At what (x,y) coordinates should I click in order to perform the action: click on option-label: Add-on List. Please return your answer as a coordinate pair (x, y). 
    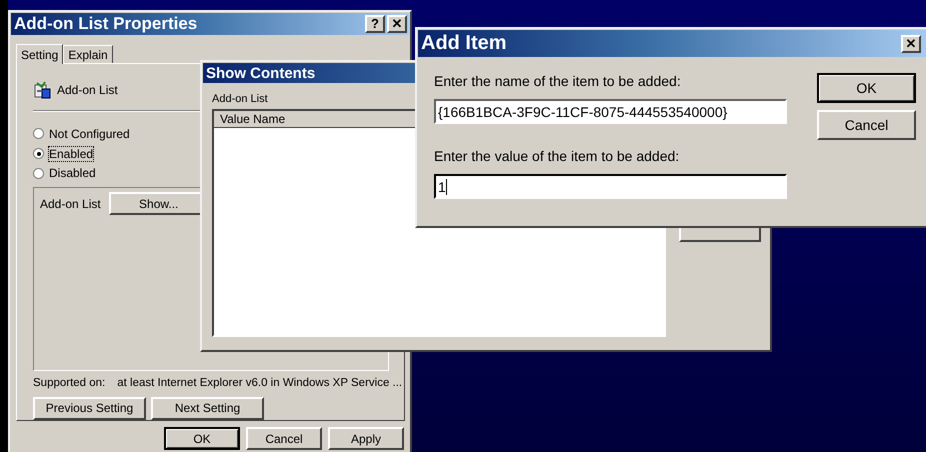
    Looking at the image, I should click on (70, 203).